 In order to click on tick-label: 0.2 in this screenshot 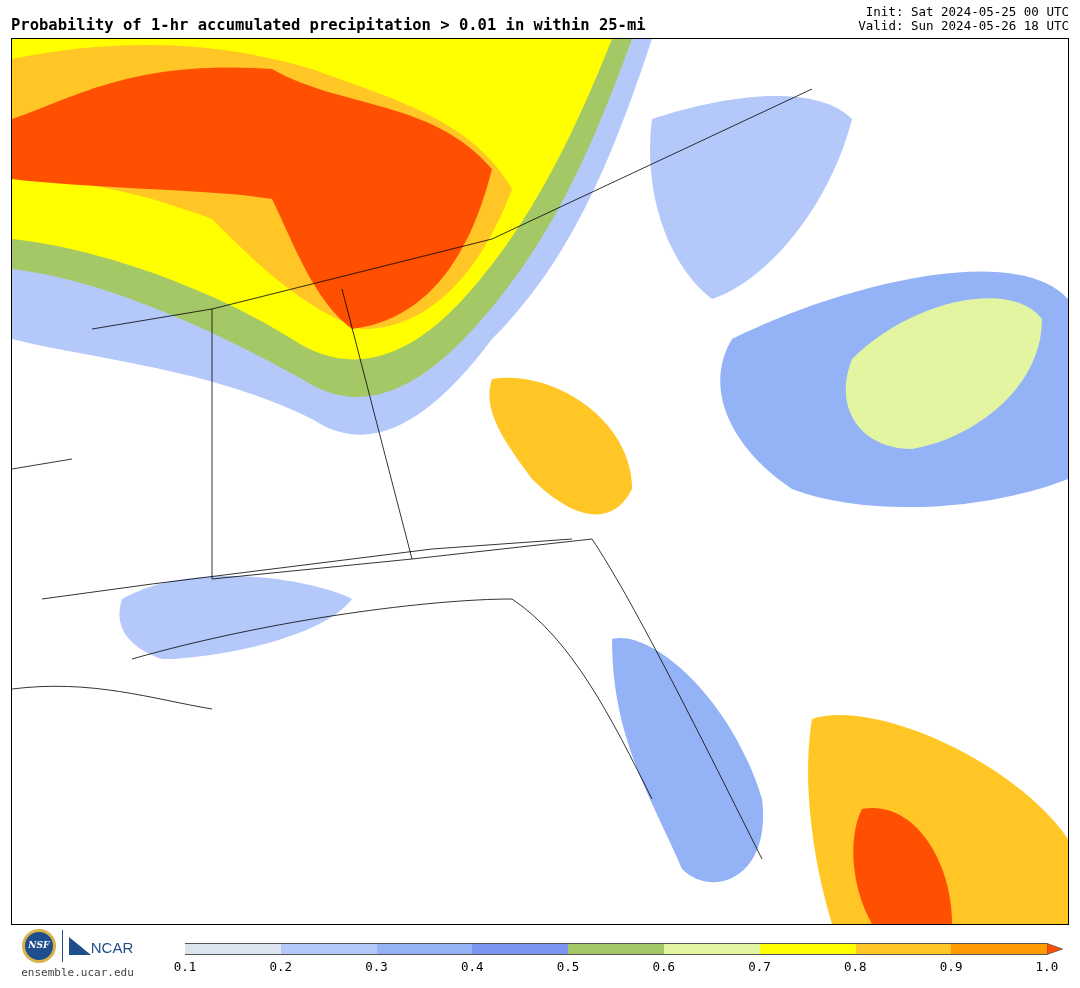, I will do `click(280, 967)`.